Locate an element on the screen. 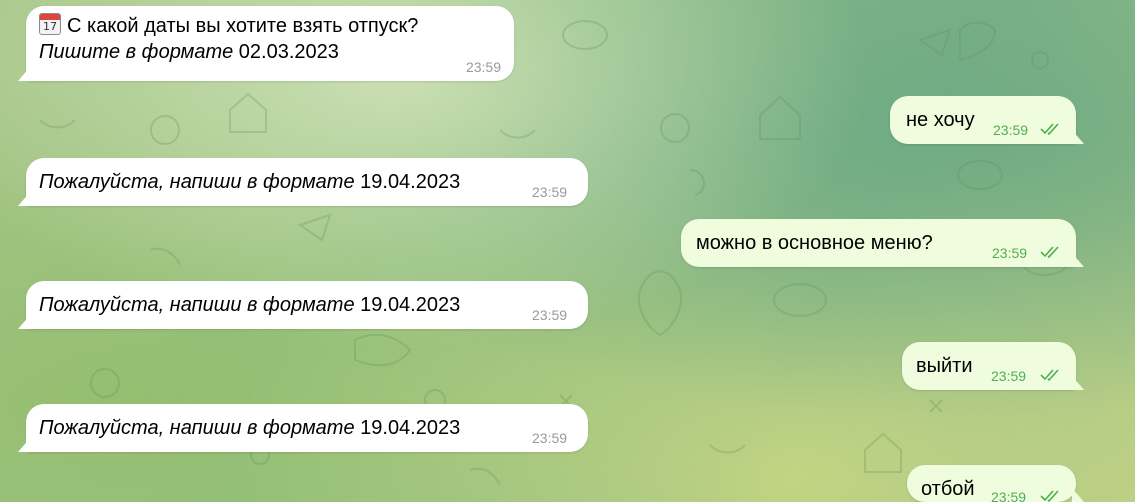  message-text: 17 С какой даты вы хотите взять отпуск? is located at coordinates (276, 26).